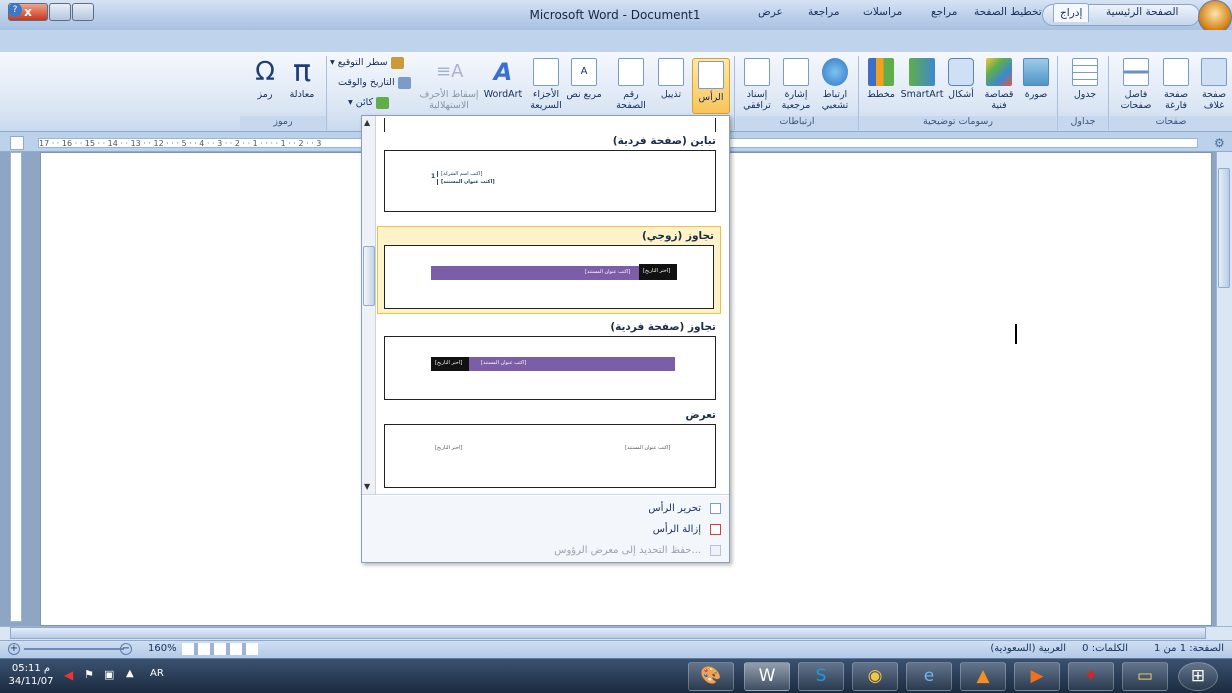 This screenshot has width=1232, height=693. What do you see at coordinates (367, 63) in the screenshot?
I see `signature-line-button: ▾ سطر التوقيع` at bounding box center [367, 63].